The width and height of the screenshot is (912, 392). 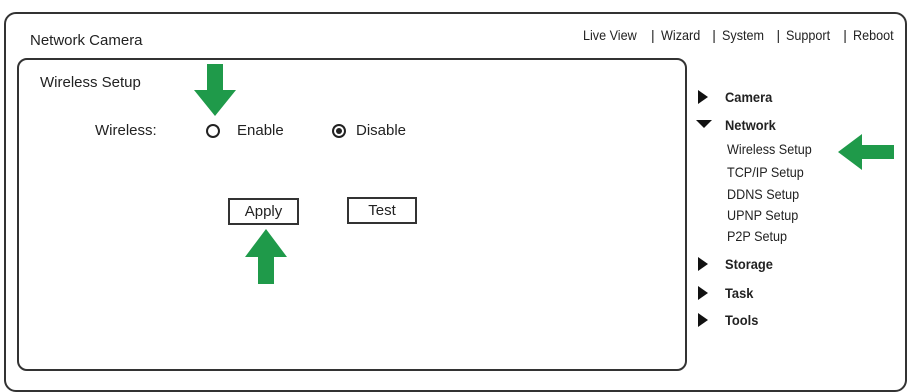 What do you see at coordinates (126, 130) in the screenshot?
I see `wireless-label: Wireless:` at bounding box center [126, 130].